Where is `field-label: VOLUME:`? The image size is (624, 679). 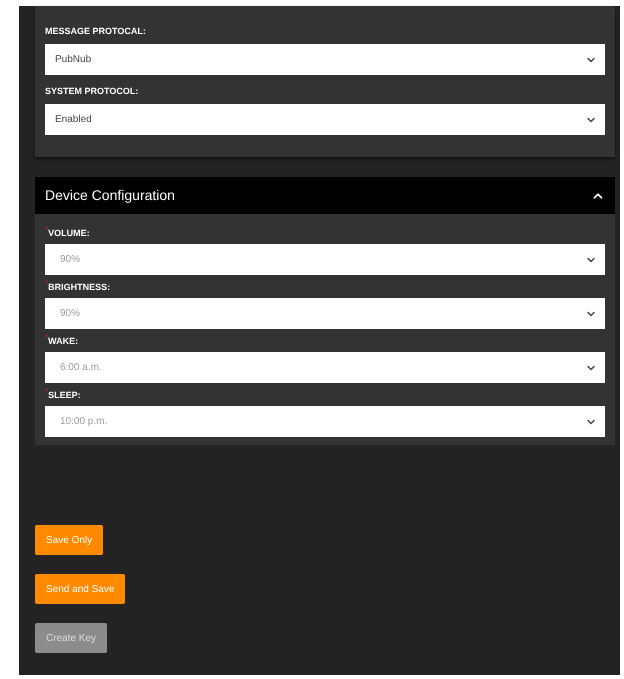
field-label: VOLUME: is located at coordinates (69, 233).